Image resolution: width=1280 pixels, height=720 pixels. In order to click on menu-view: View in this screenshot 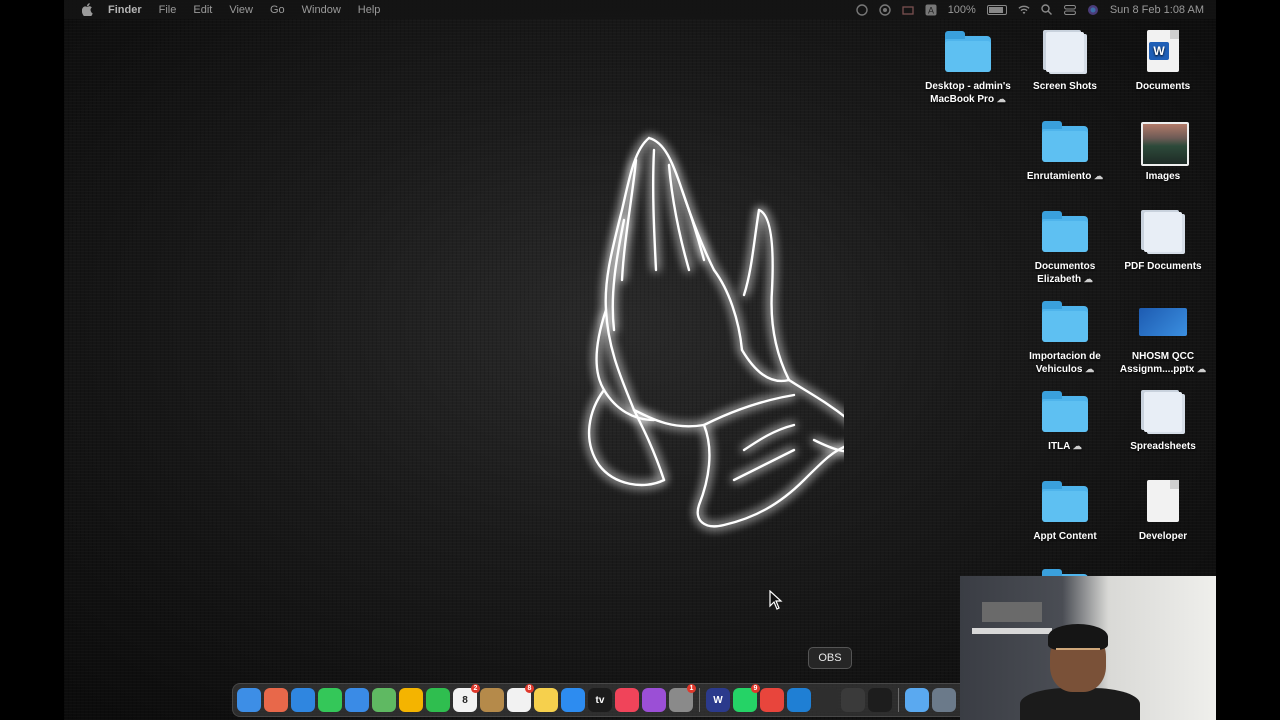, I will do `click(241, 10)`.